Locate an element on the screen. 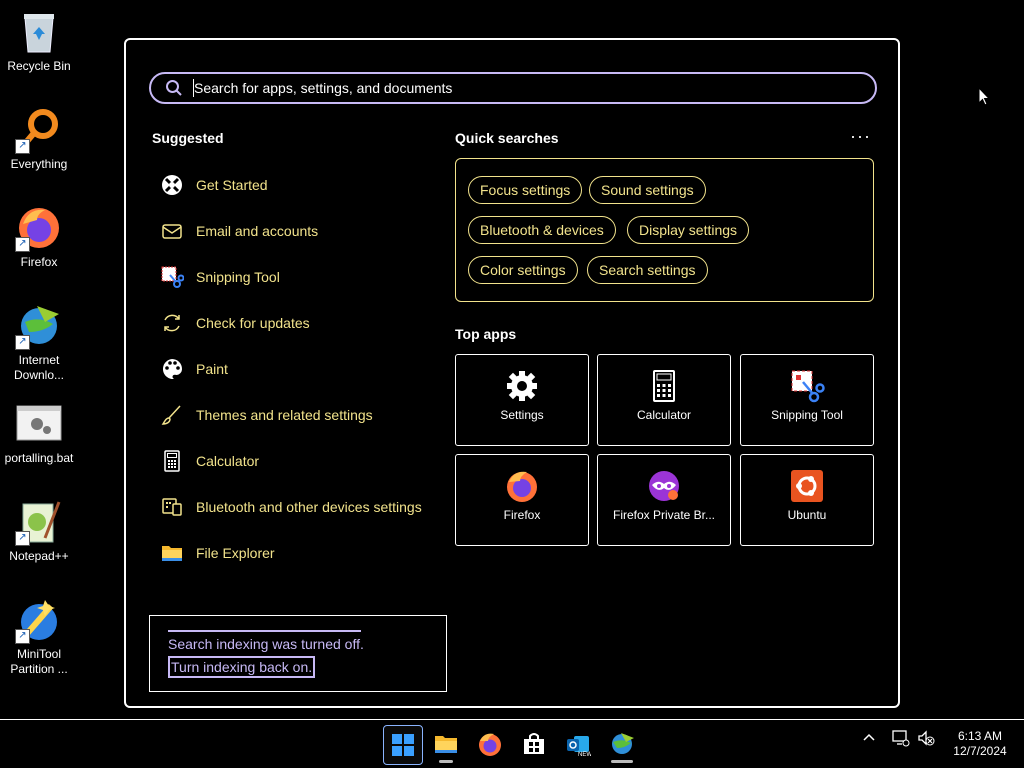 The height and width of the screenshot is (768, 1024). suggested-item-label: Snipping Tool is located at coordinates (238, 277).